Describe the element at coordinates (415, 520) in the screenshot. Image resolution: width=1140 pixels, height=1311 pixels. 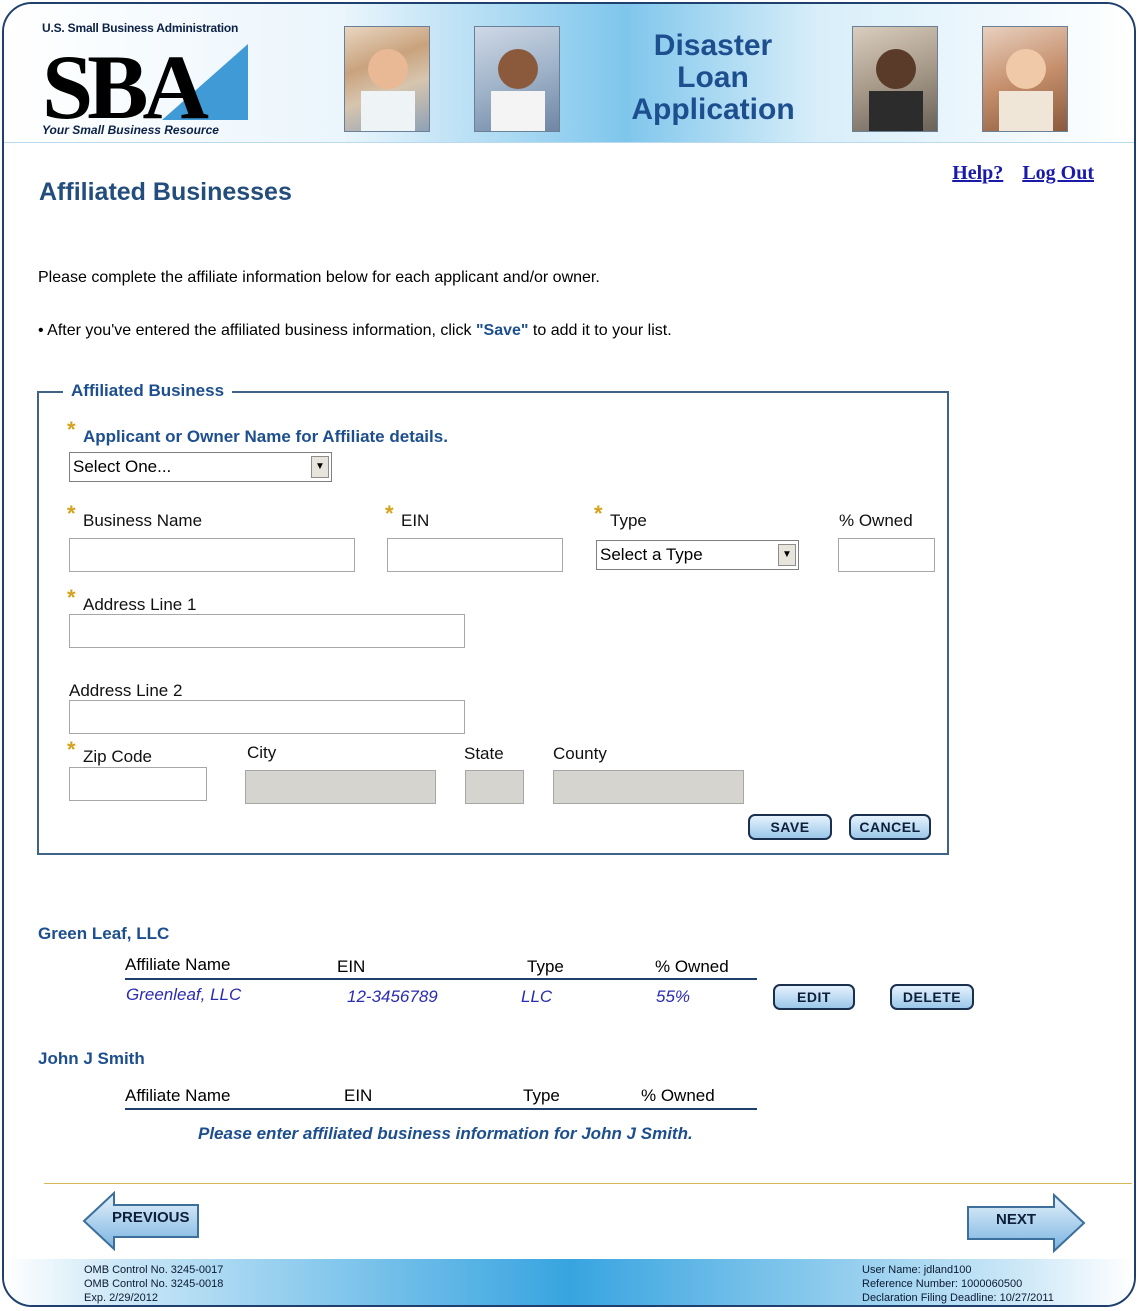
I see `ein-label: EIN` at that location.